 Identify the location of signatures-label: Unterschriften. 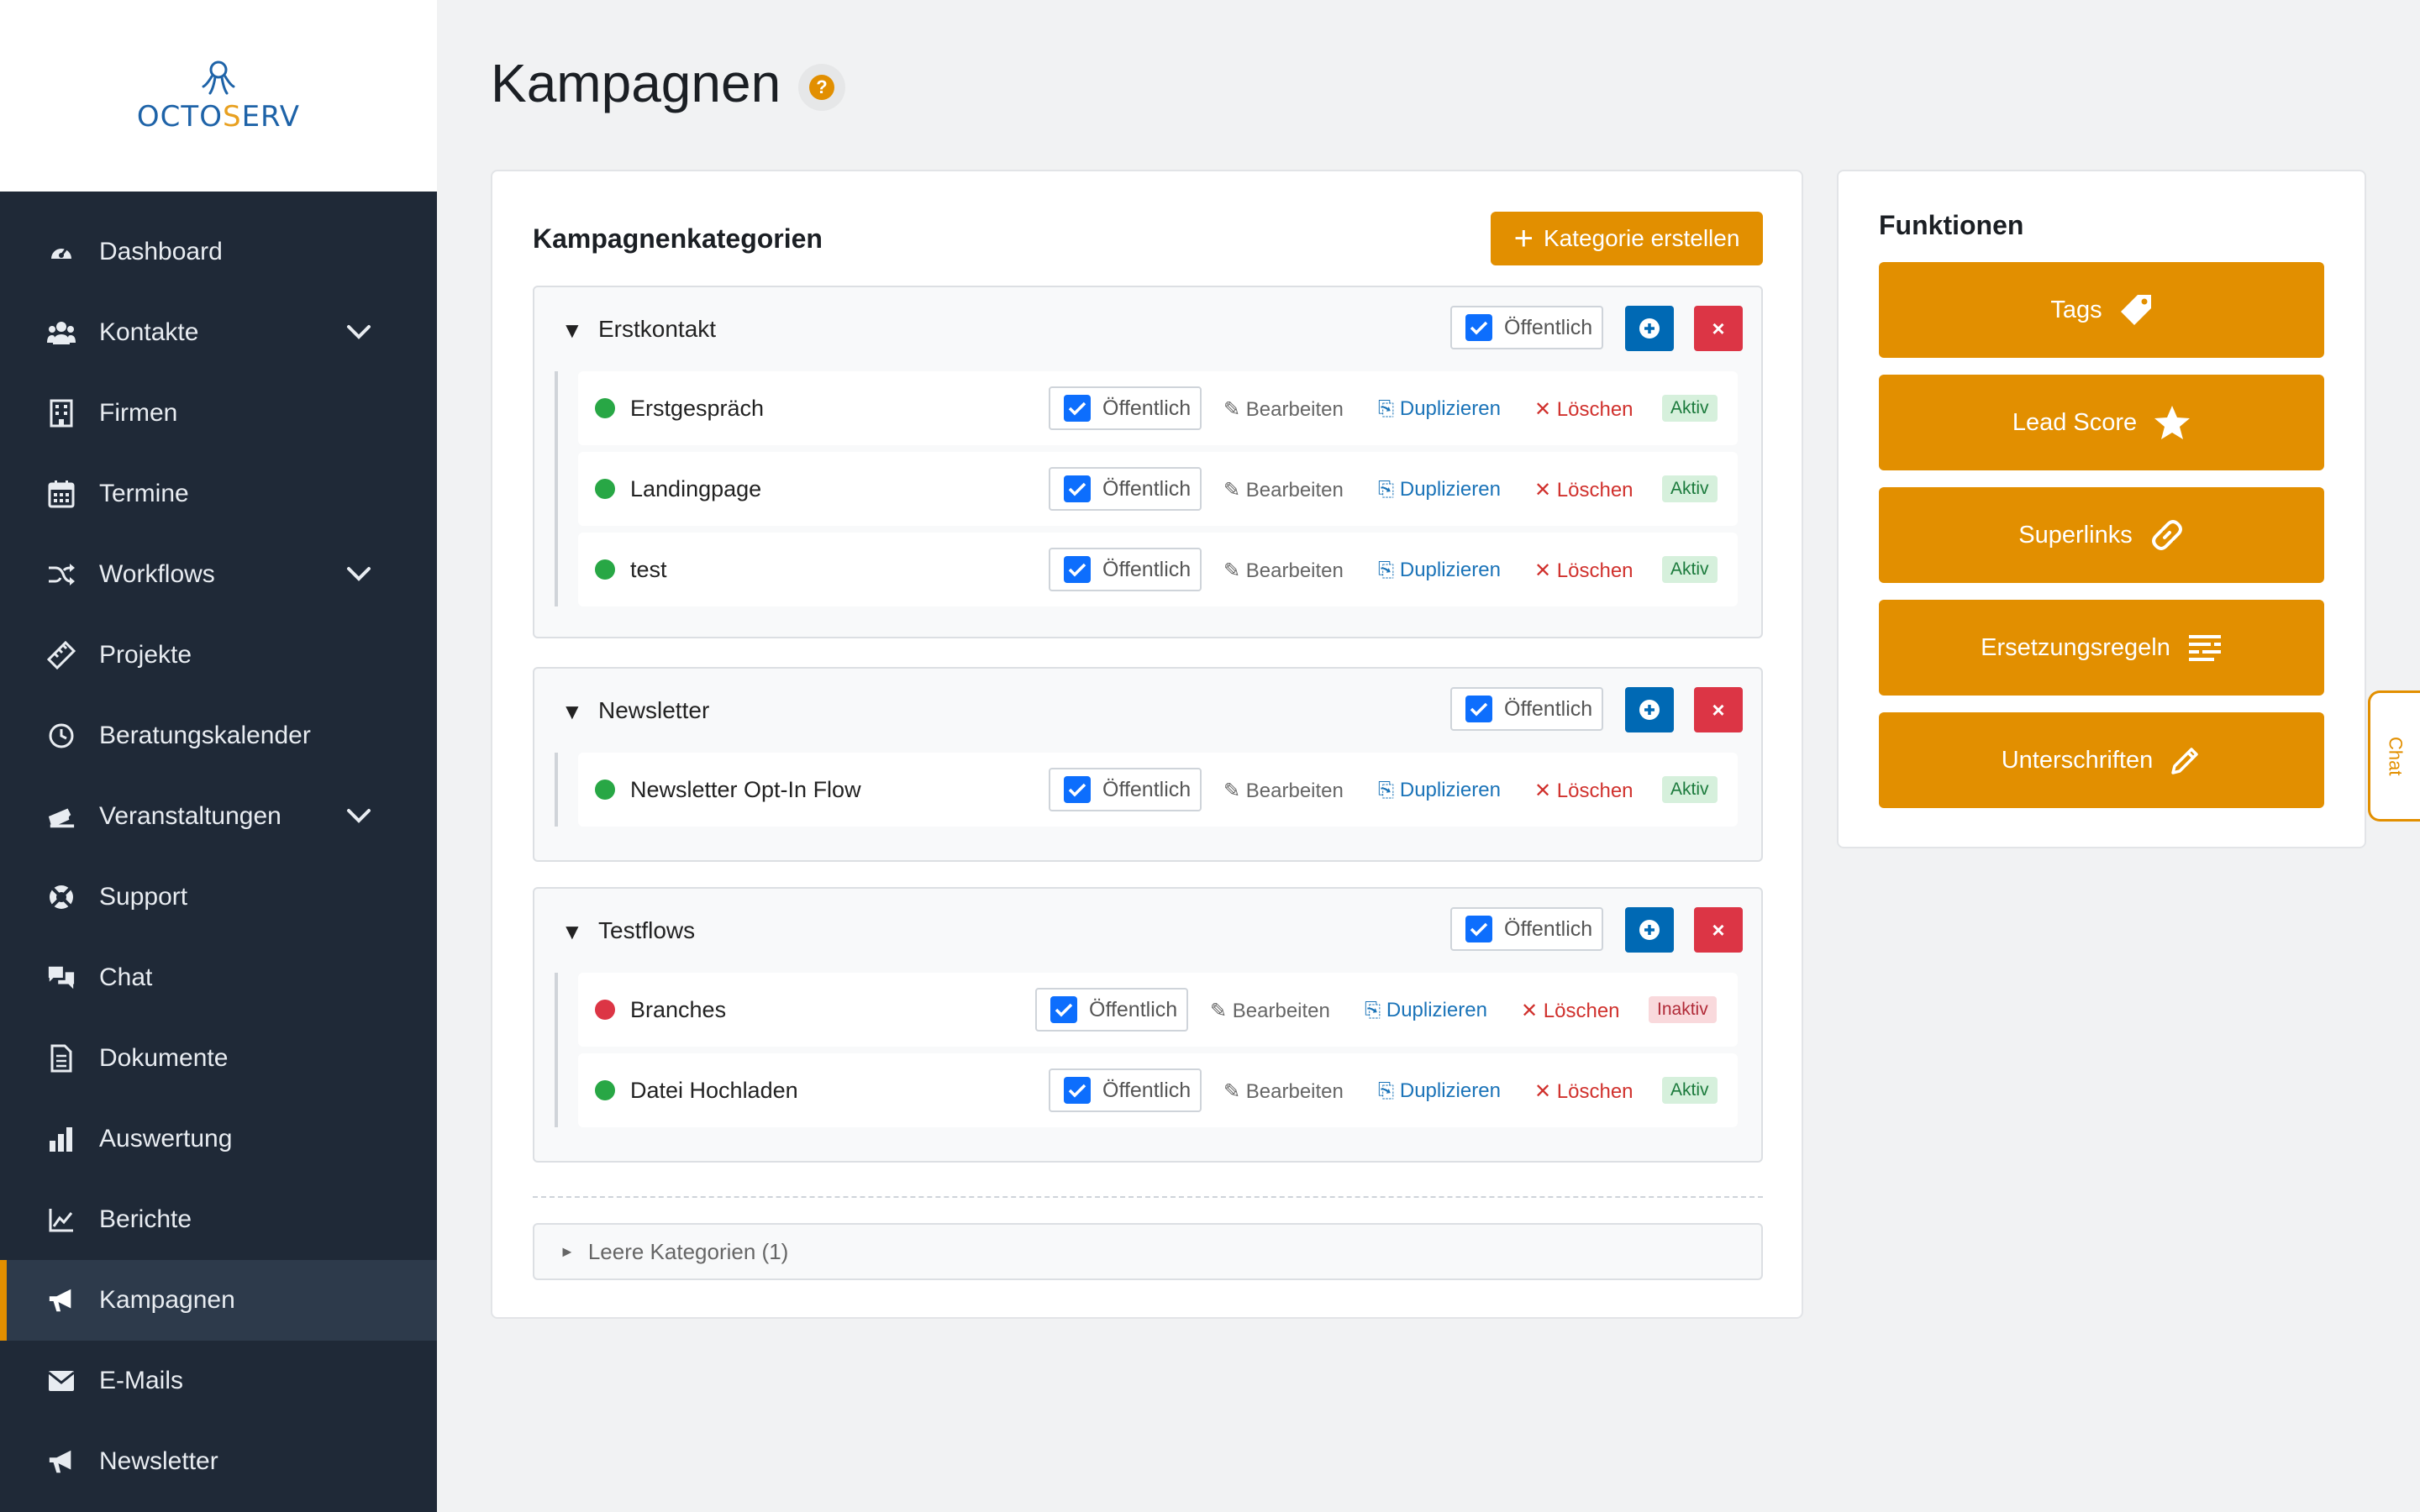
(2077, 760).